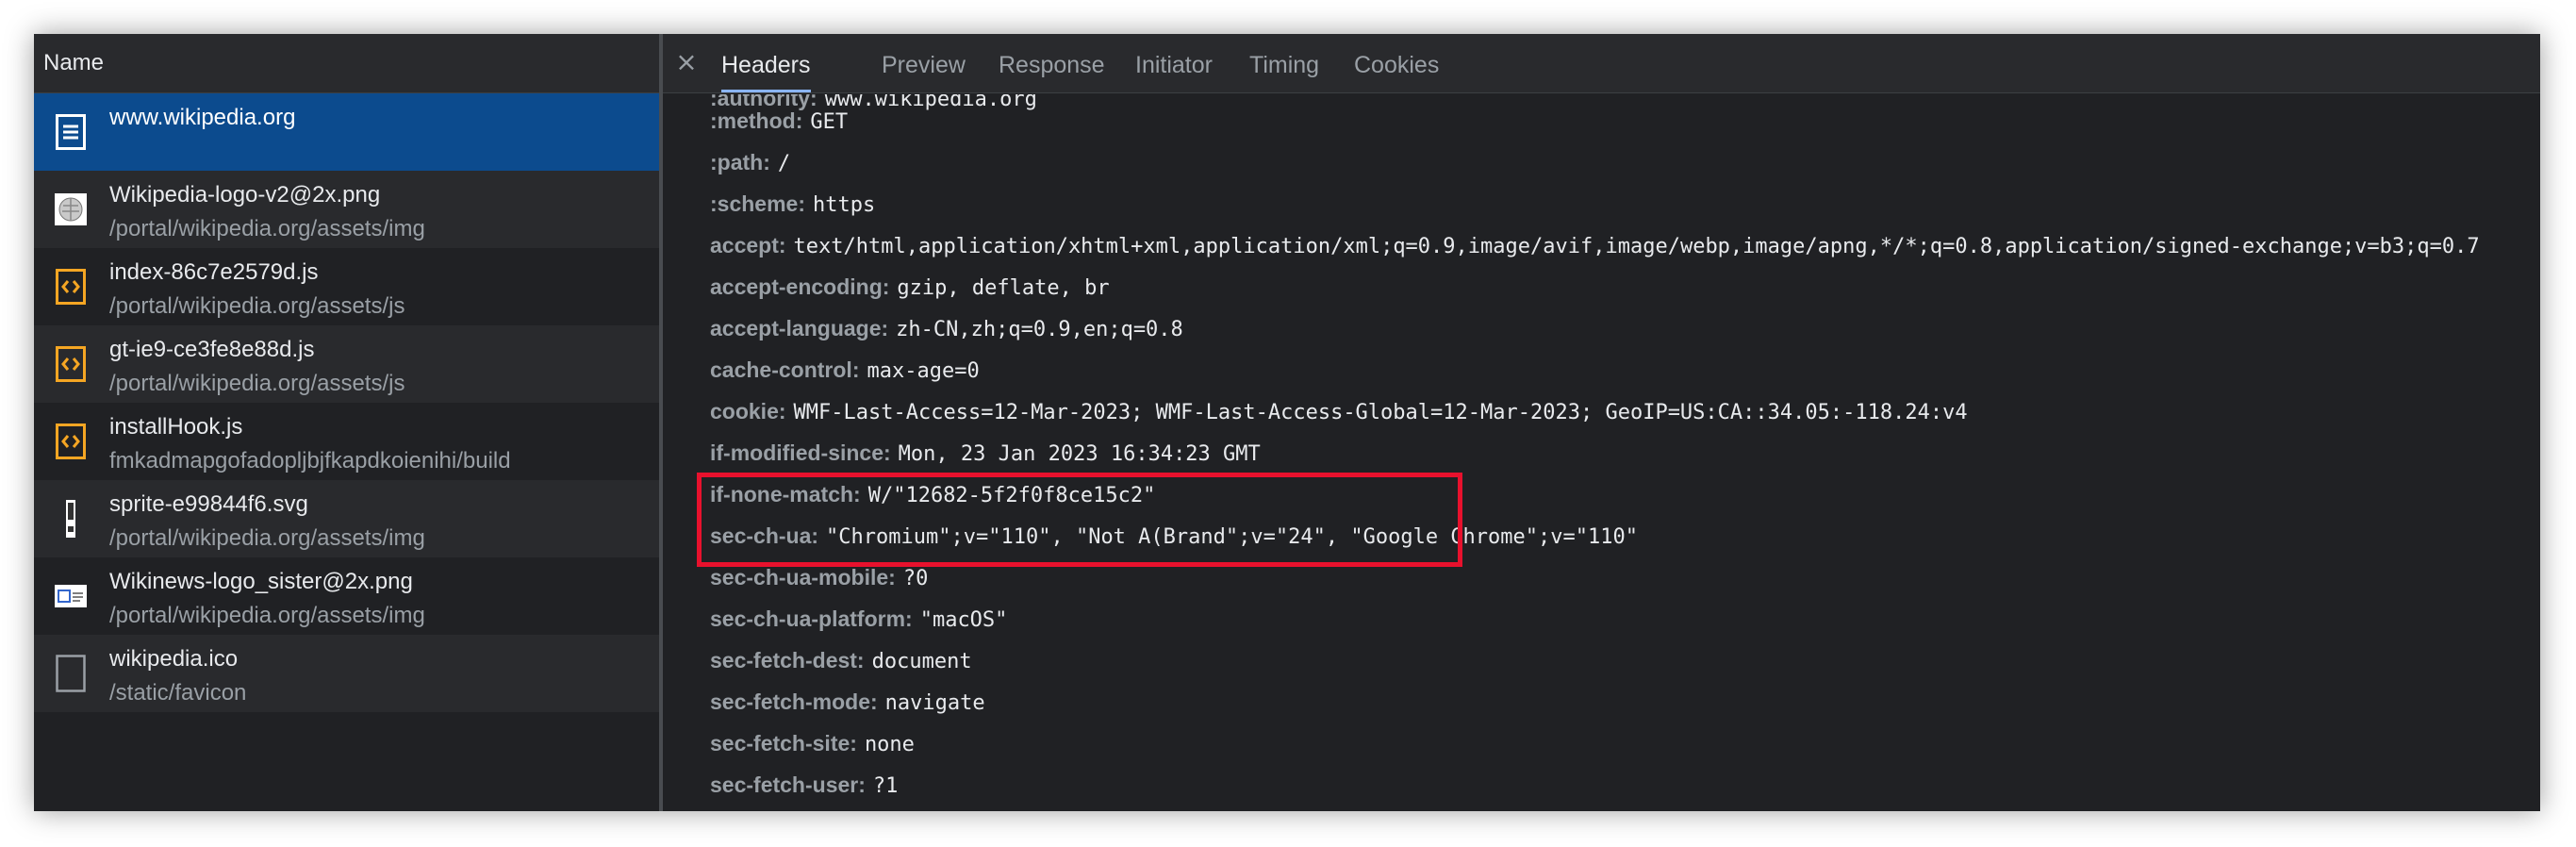  Describe the element at coordinates (766, 63) in the screenshot. I see `tab-headers: Headers` at that location.